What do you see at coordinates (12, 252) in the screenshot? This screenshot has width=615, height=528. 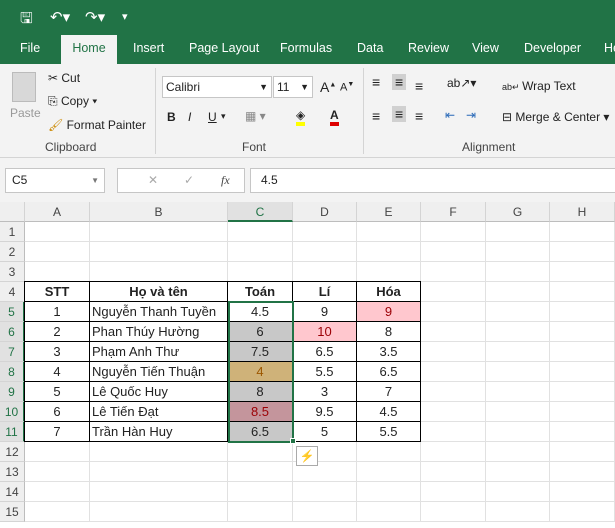 I see `row-header-2: 2` at bounding box center [12, 252].